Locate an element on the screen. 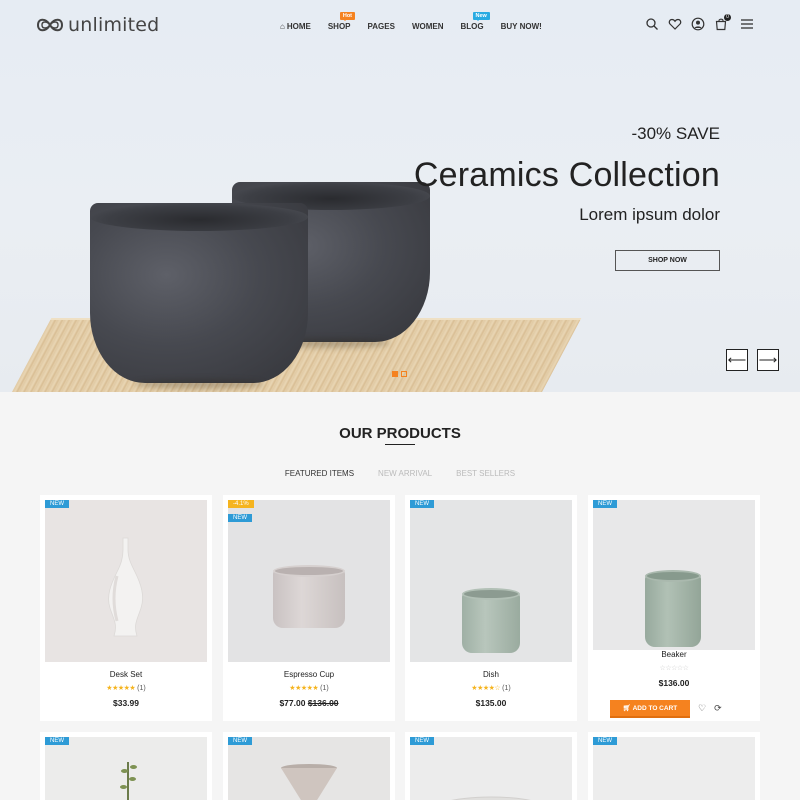  nav-item-buy-now: BUY NOW! is located at coordinates (521, 26).